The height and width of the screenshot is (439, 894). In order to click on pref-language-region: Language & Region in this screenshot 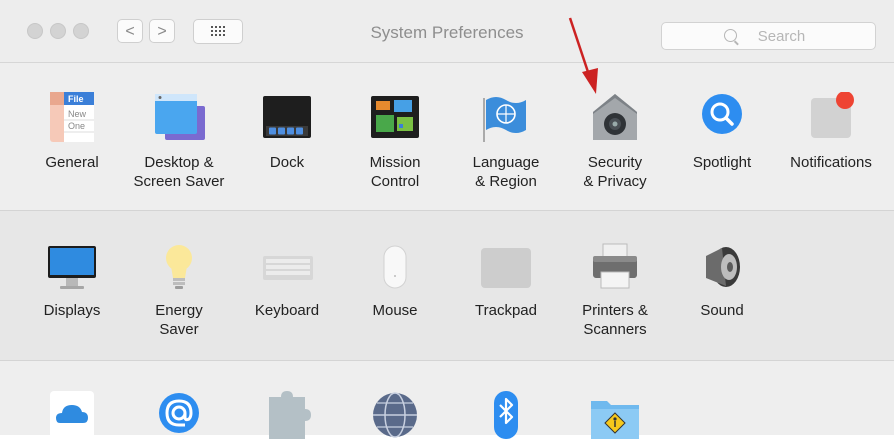, I will do `click(506, 136)`.